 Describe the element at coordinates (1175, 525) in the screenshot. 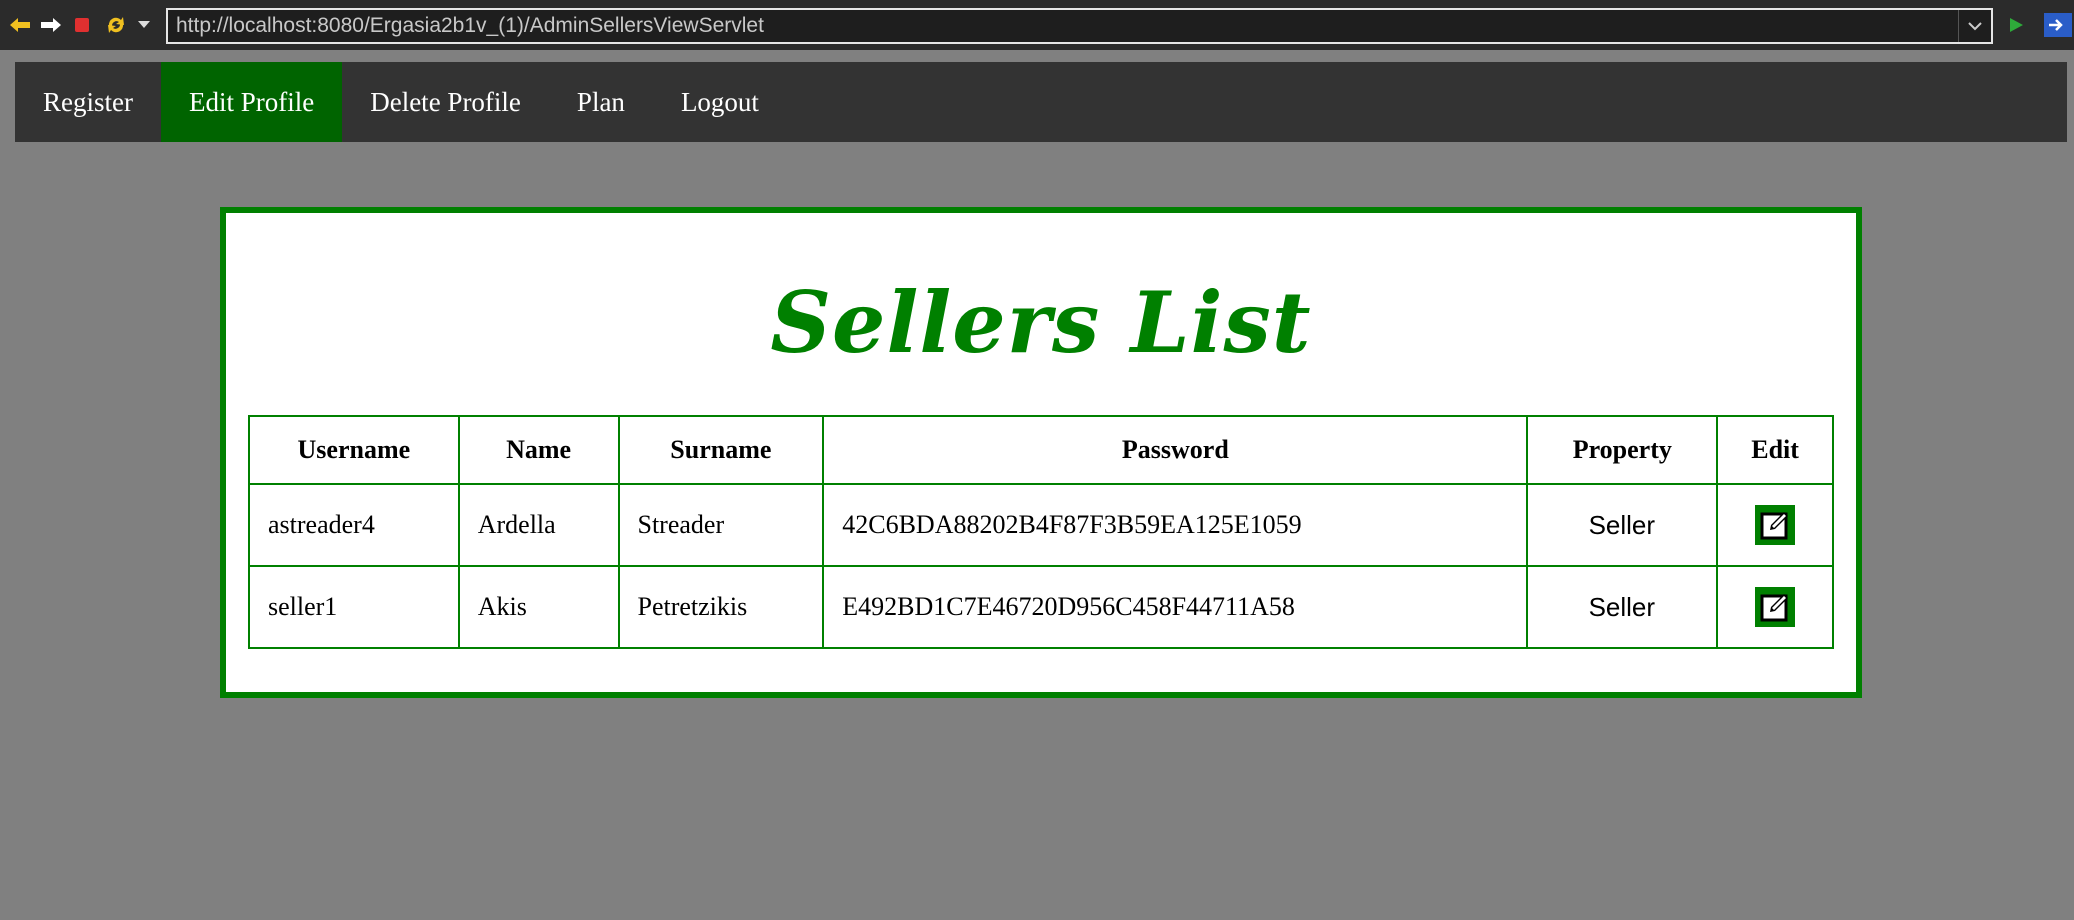

I see `cell-password: 42C6BDA88202B4F87F3B59EA125E1059` at that location.